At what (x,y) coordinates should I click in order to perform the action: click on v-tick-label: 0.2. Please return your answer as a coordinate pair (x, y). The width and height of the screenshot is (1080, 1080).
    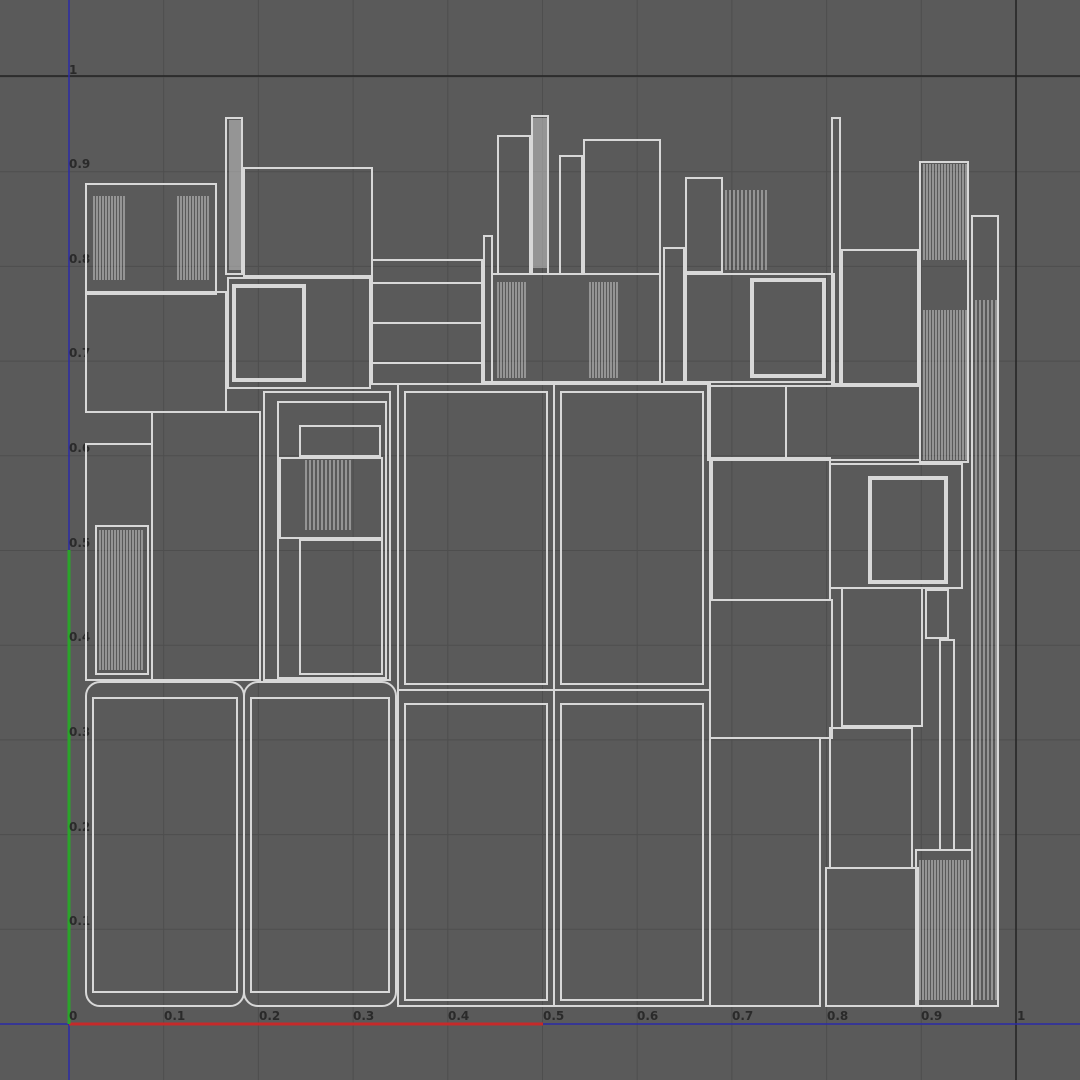
    Looking at the image, I should click on (79, 827).